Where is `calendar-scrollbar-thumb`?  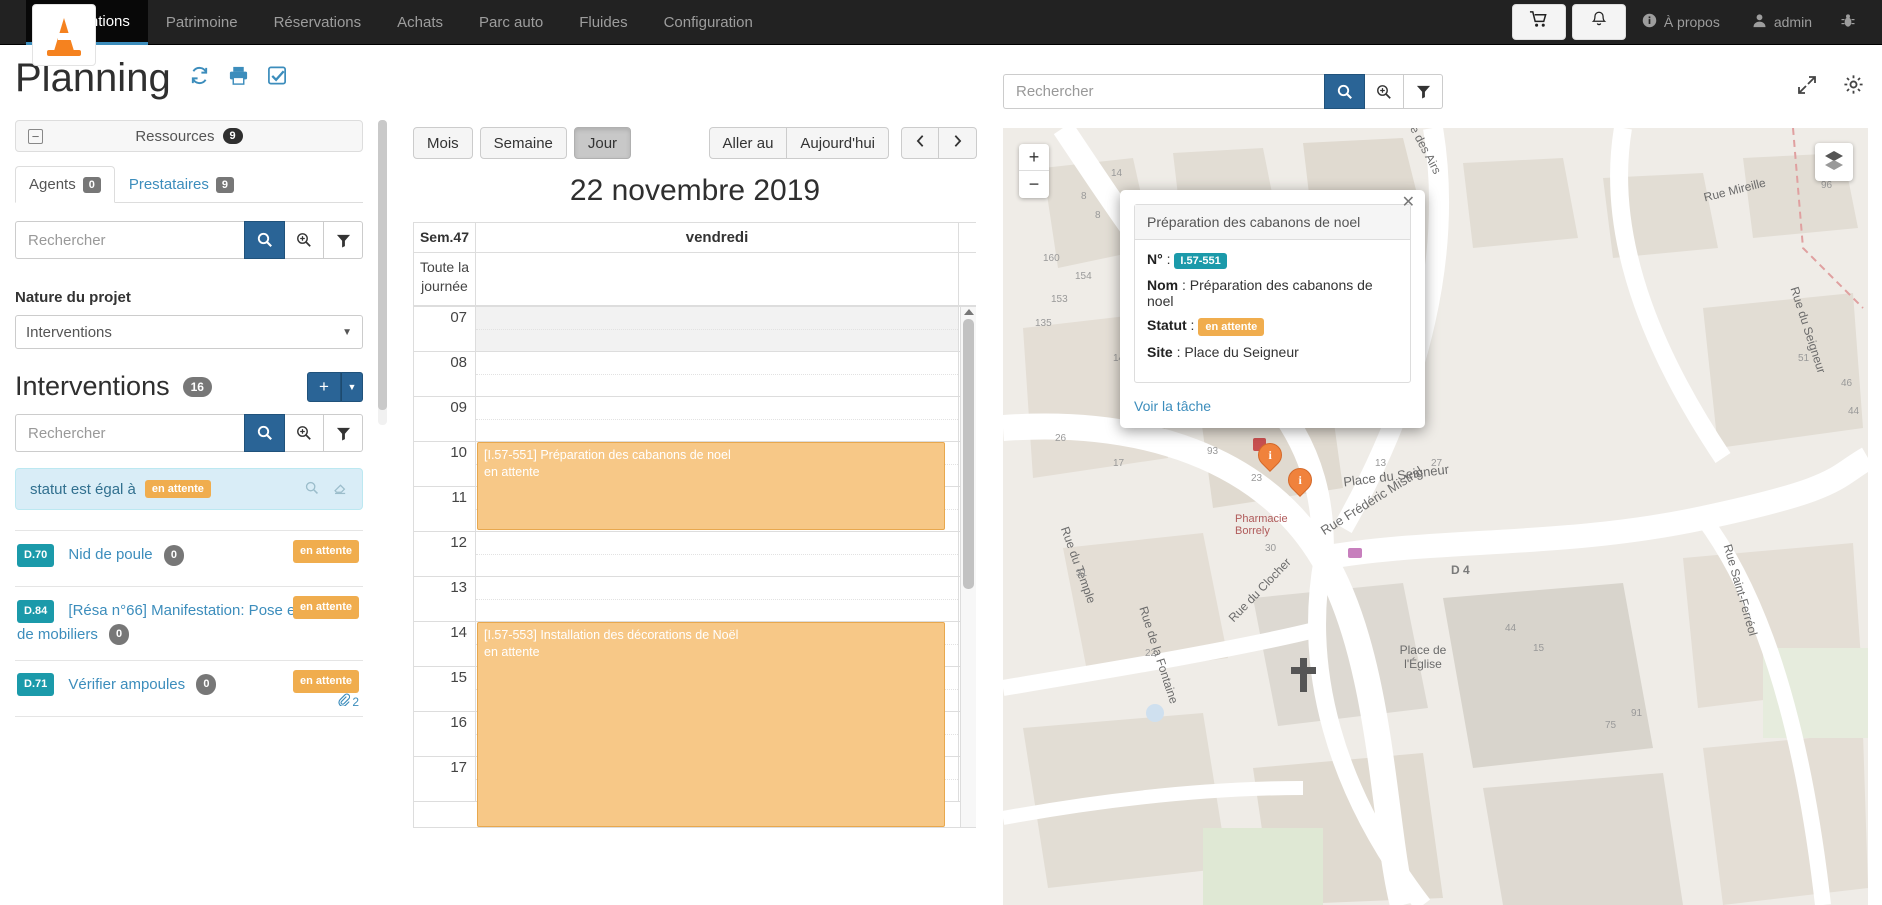
calendar-scrollbar-thumb is located at coordinates (968, 454).